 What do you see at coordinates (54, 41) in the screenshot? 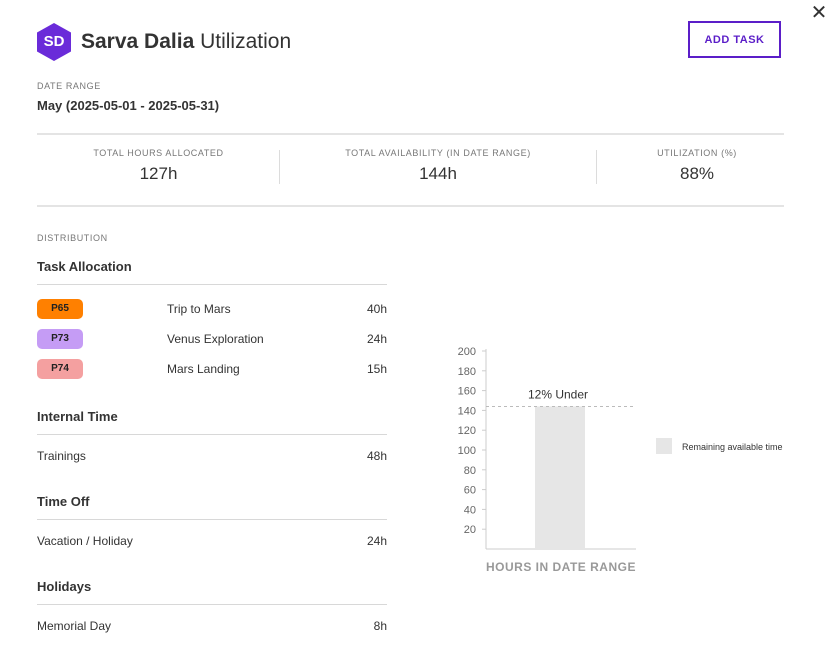
I see `avatar: SD` at bounding box center [54, 41].